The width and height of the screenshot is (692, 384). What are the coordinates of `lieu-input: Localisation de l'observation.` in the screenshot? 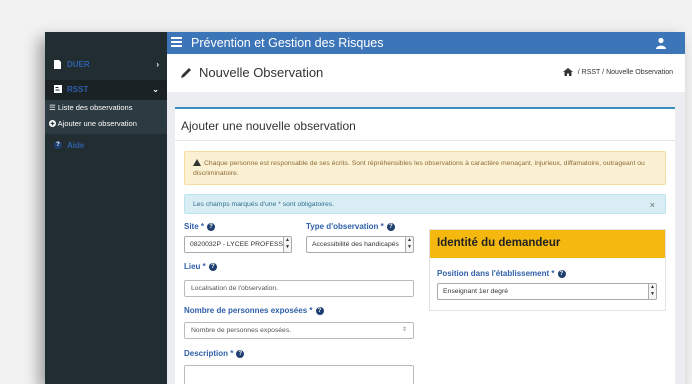 It's located at (299, 288).